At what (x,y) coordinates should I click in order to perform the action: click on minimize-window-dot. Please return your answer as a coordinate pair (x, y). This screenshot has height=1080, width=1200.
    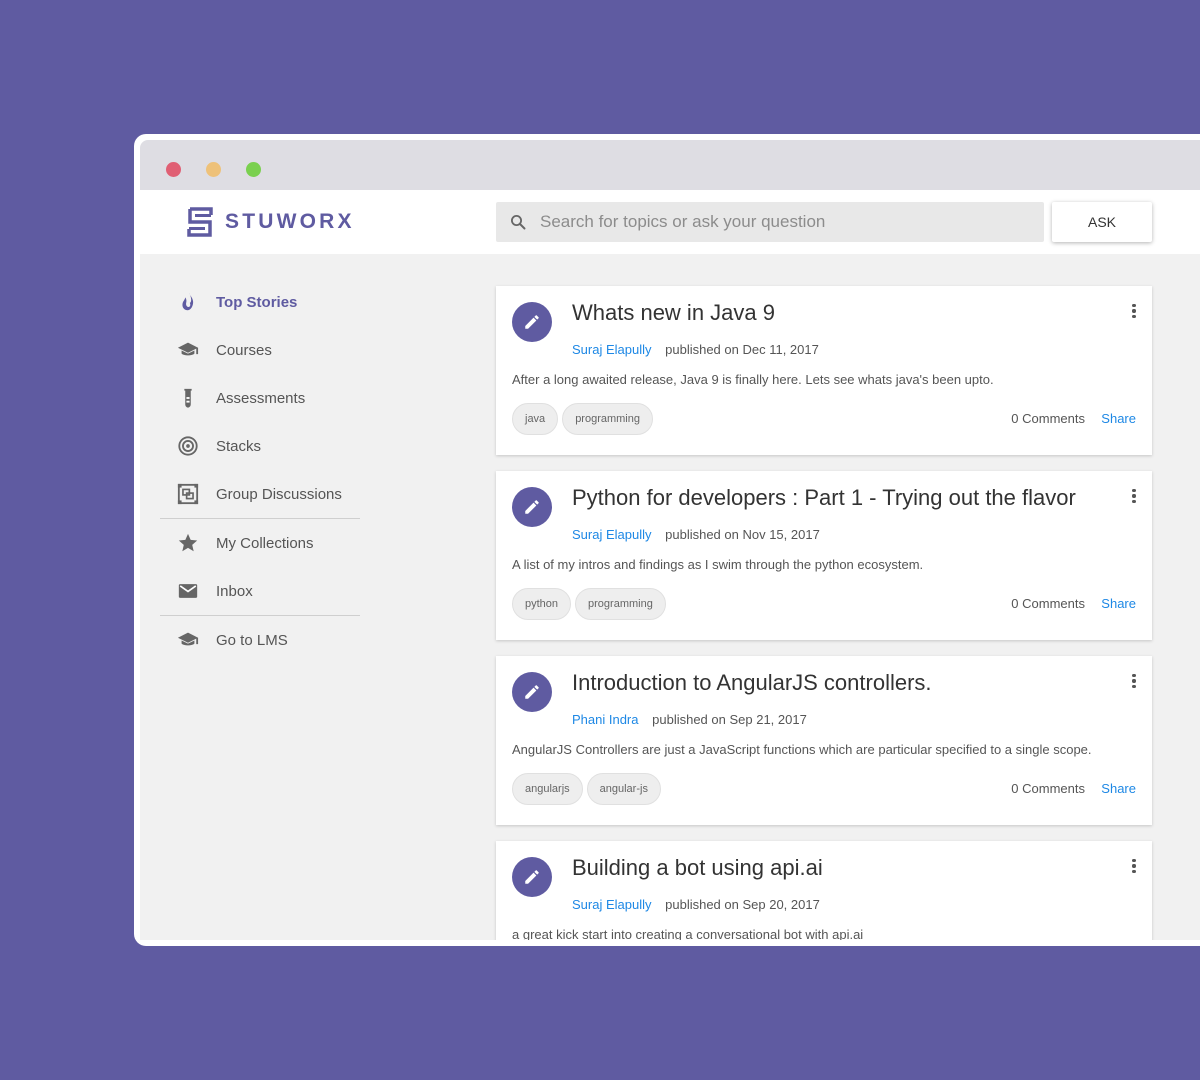
    Looking at the image, I should click on (213, 169).